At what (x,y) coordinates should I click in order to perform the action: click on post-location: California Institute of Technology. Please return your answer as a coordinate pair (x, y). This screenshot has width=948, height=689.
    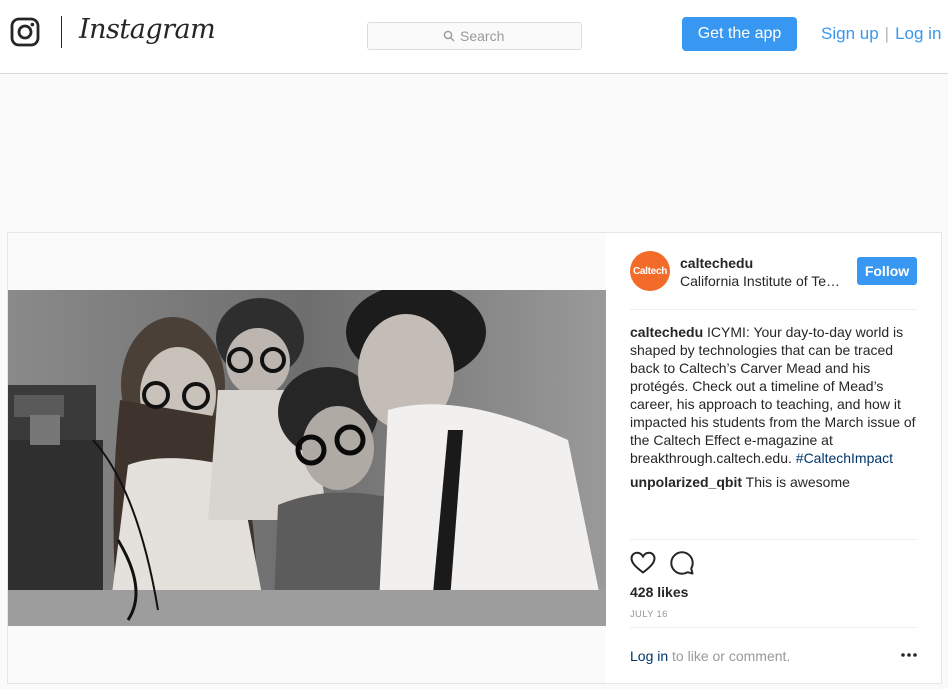
    Looking at the image, I should click on (761, 281).